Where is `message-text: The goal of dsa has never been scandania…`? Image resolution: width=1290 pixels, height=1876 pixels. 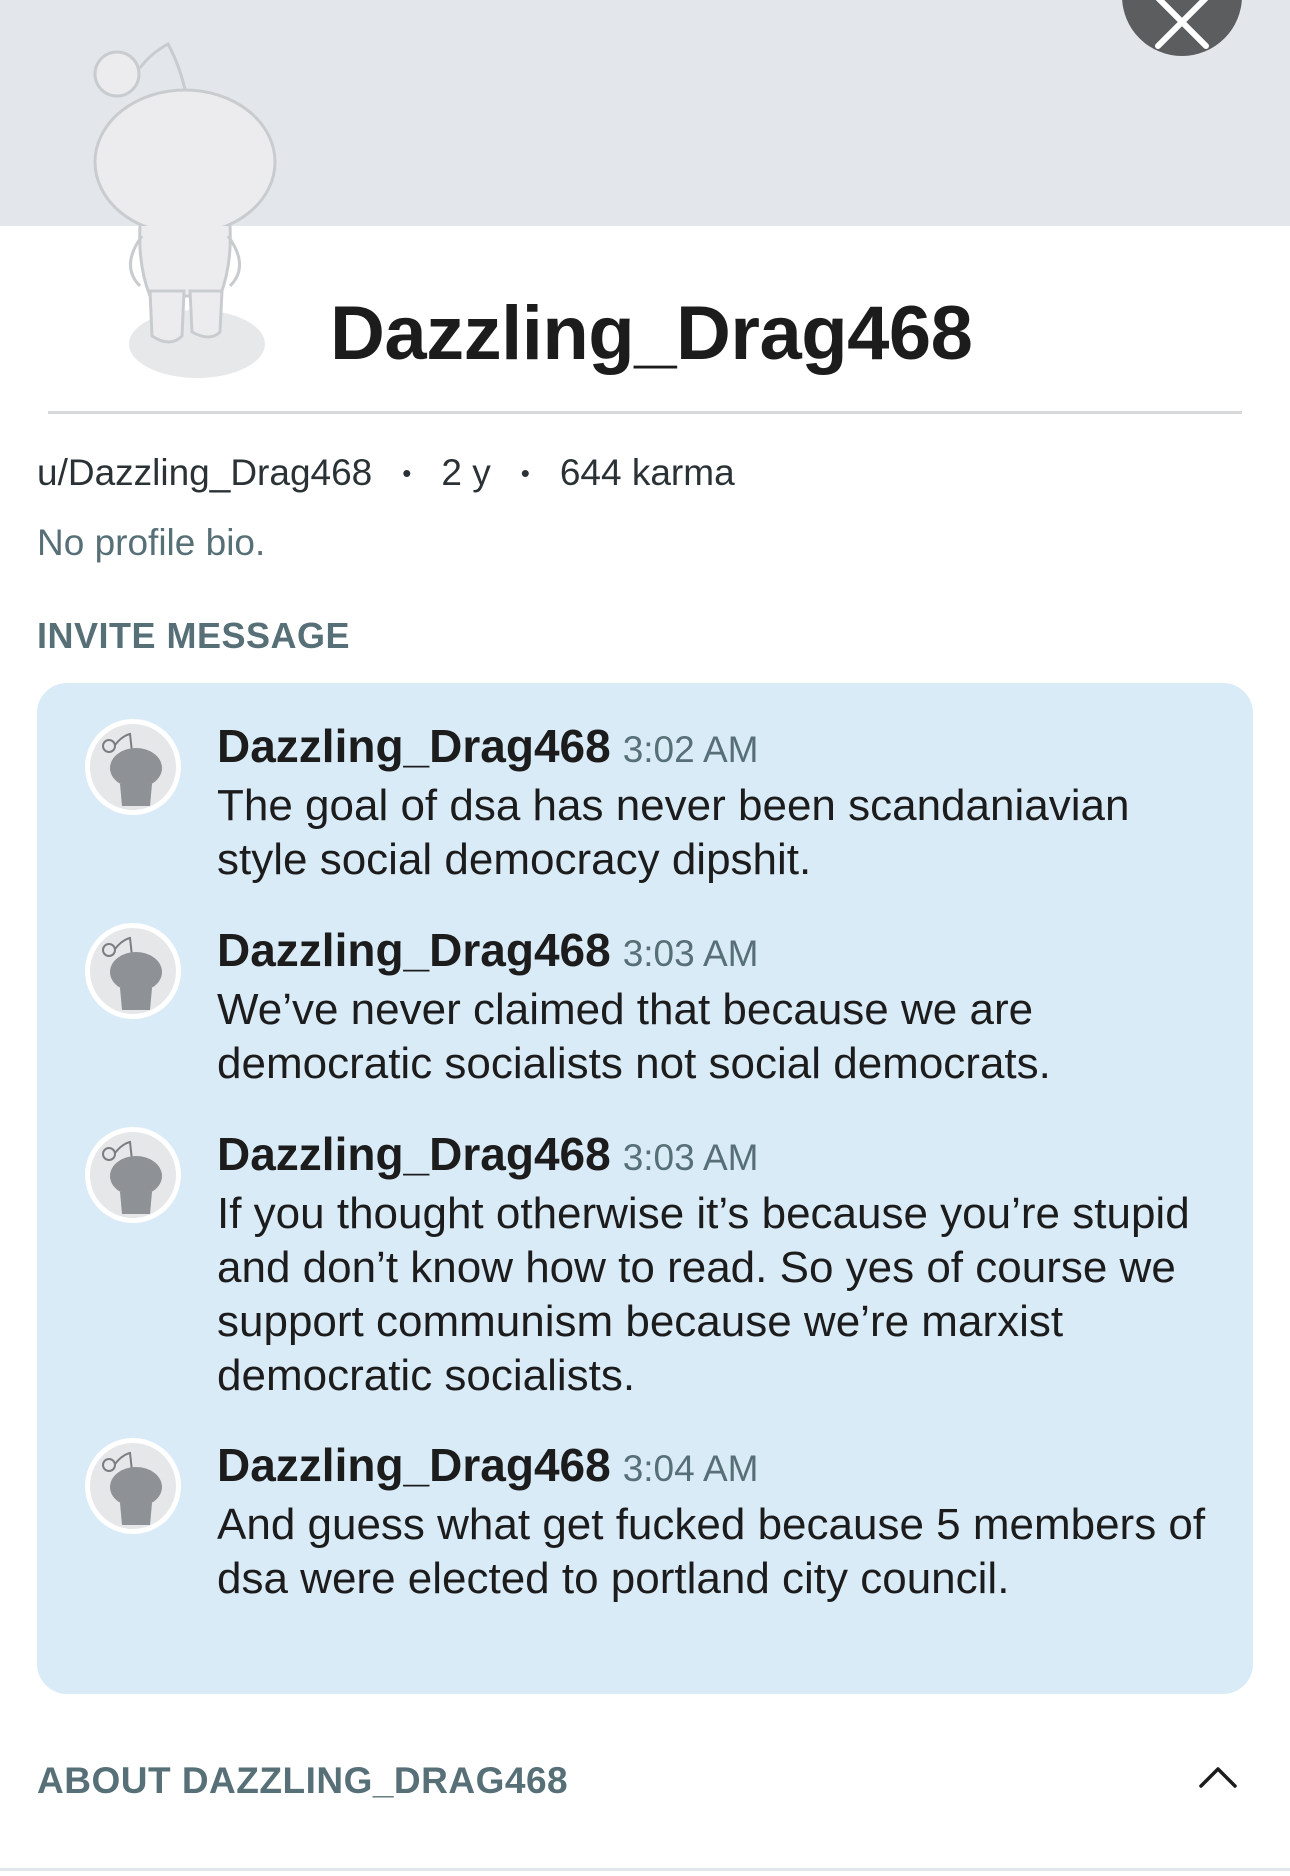 message-text: The goal of dsa has never been scandania… is located at coordinates (673, 832).